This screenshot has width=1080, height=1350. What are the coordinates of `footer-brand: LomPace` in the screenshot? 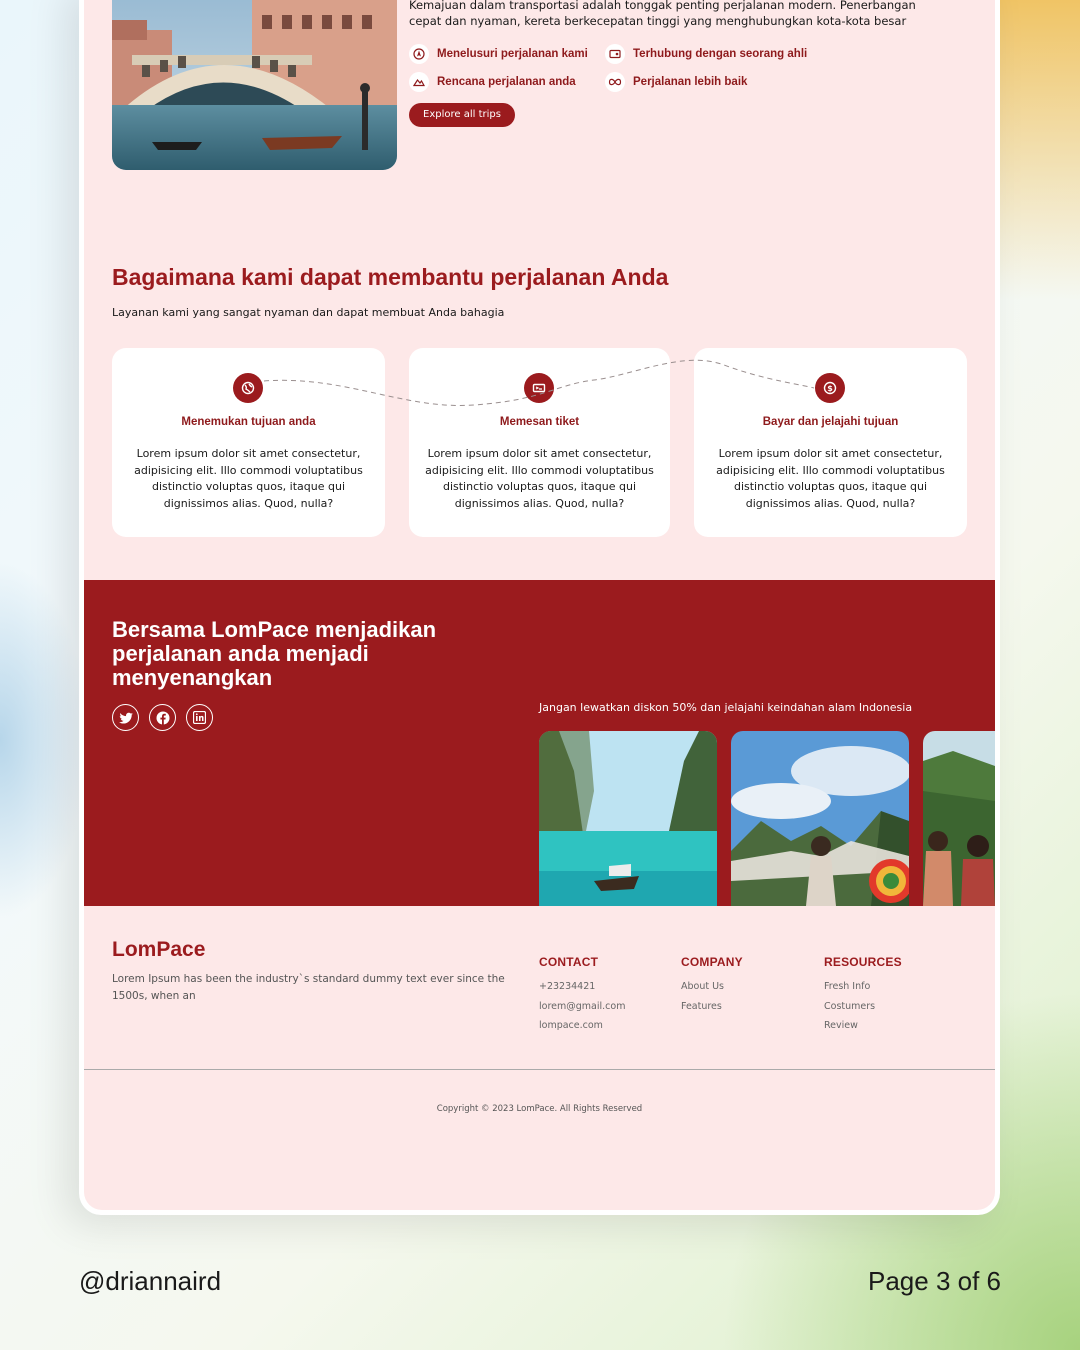 It's located at (158, 950).